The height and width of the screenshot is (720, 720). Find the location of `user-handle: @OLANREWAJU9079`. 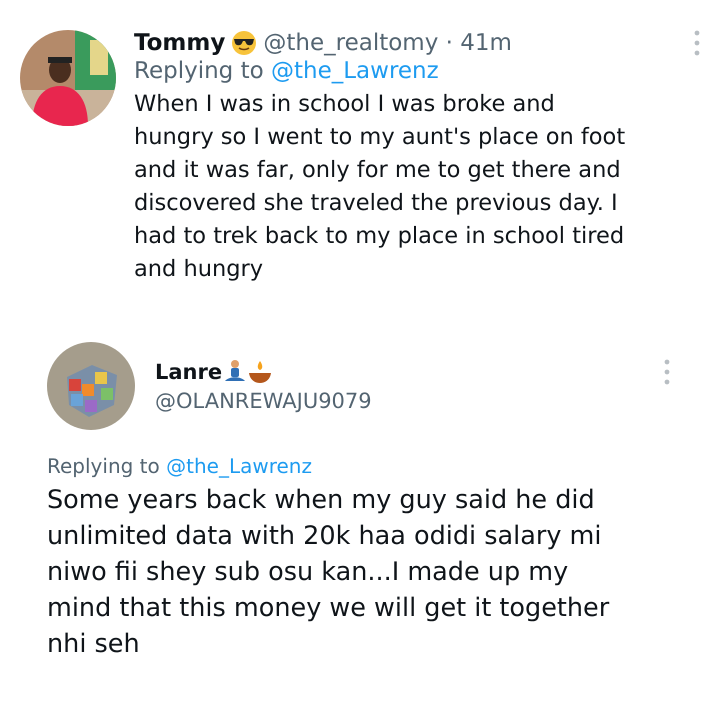

user-handle: @OLANREWAJU9079 is located at coordinates (264, 401).